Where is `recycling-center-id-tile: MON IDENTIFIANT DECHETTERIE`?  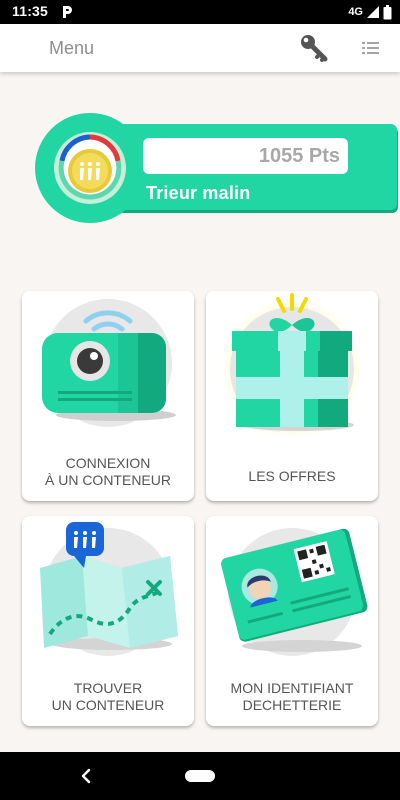 recycling-center-id-tile: MON IDENTIFIANT DECHETTERIE is located at coordinates (292, 621).